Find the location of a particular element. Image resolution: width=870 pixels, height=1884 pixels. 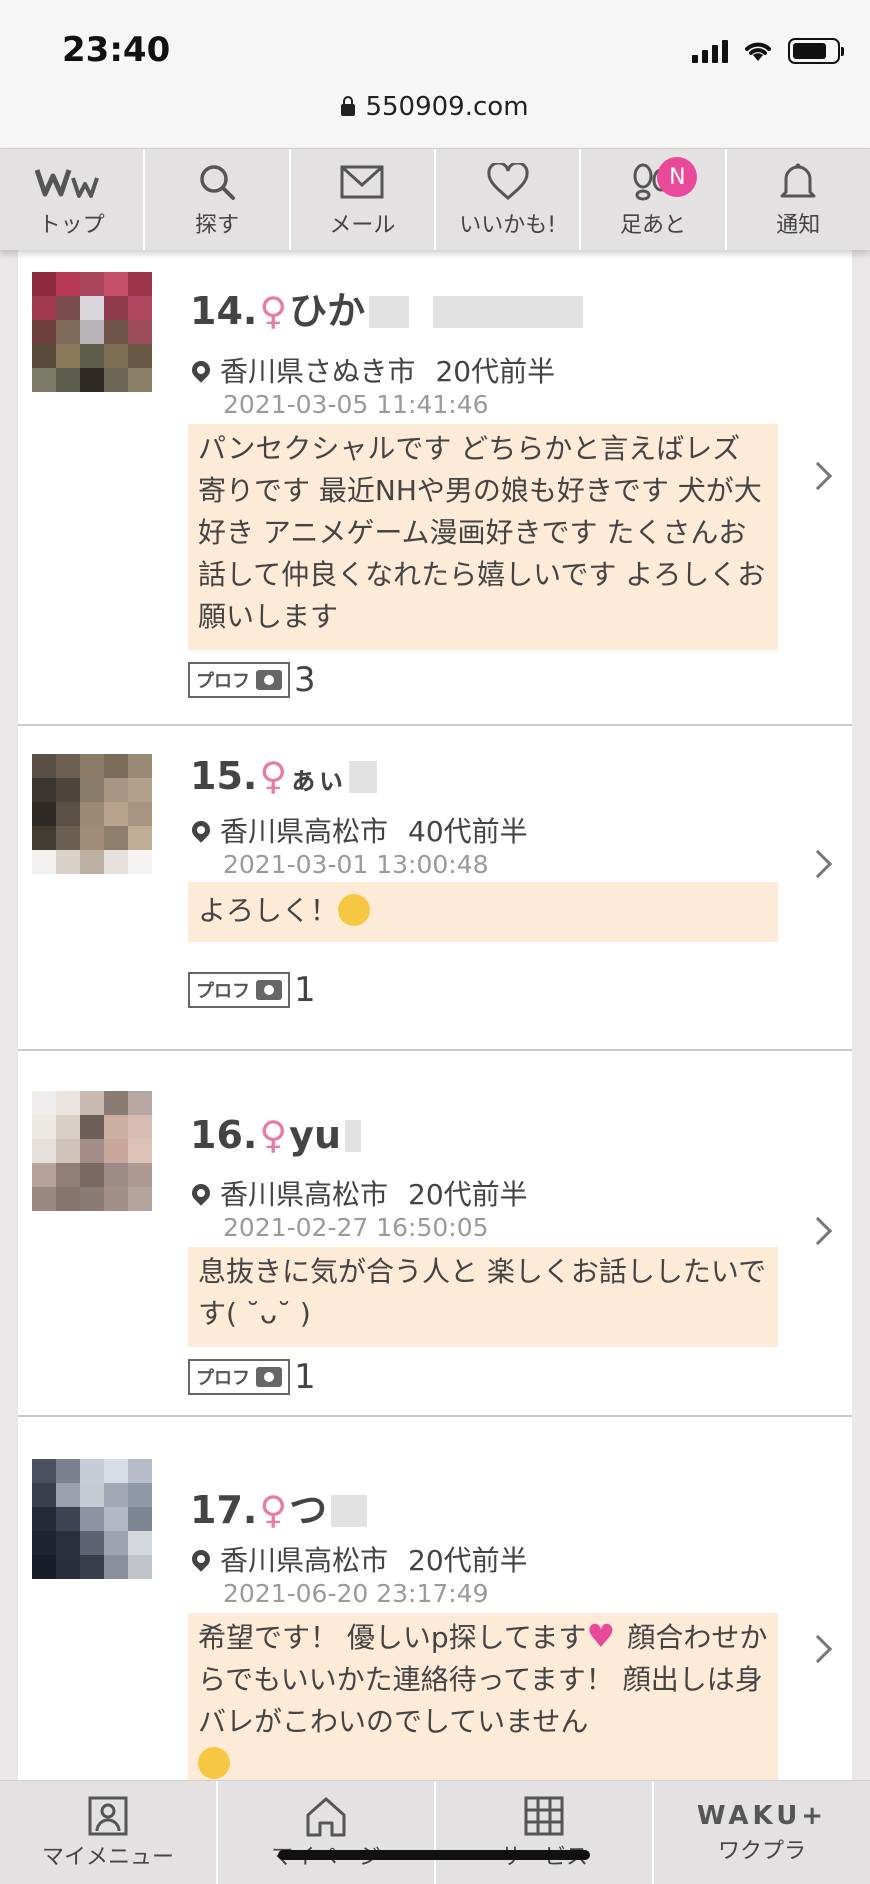

photo-count: 3 is located at coordinates (305, 680).